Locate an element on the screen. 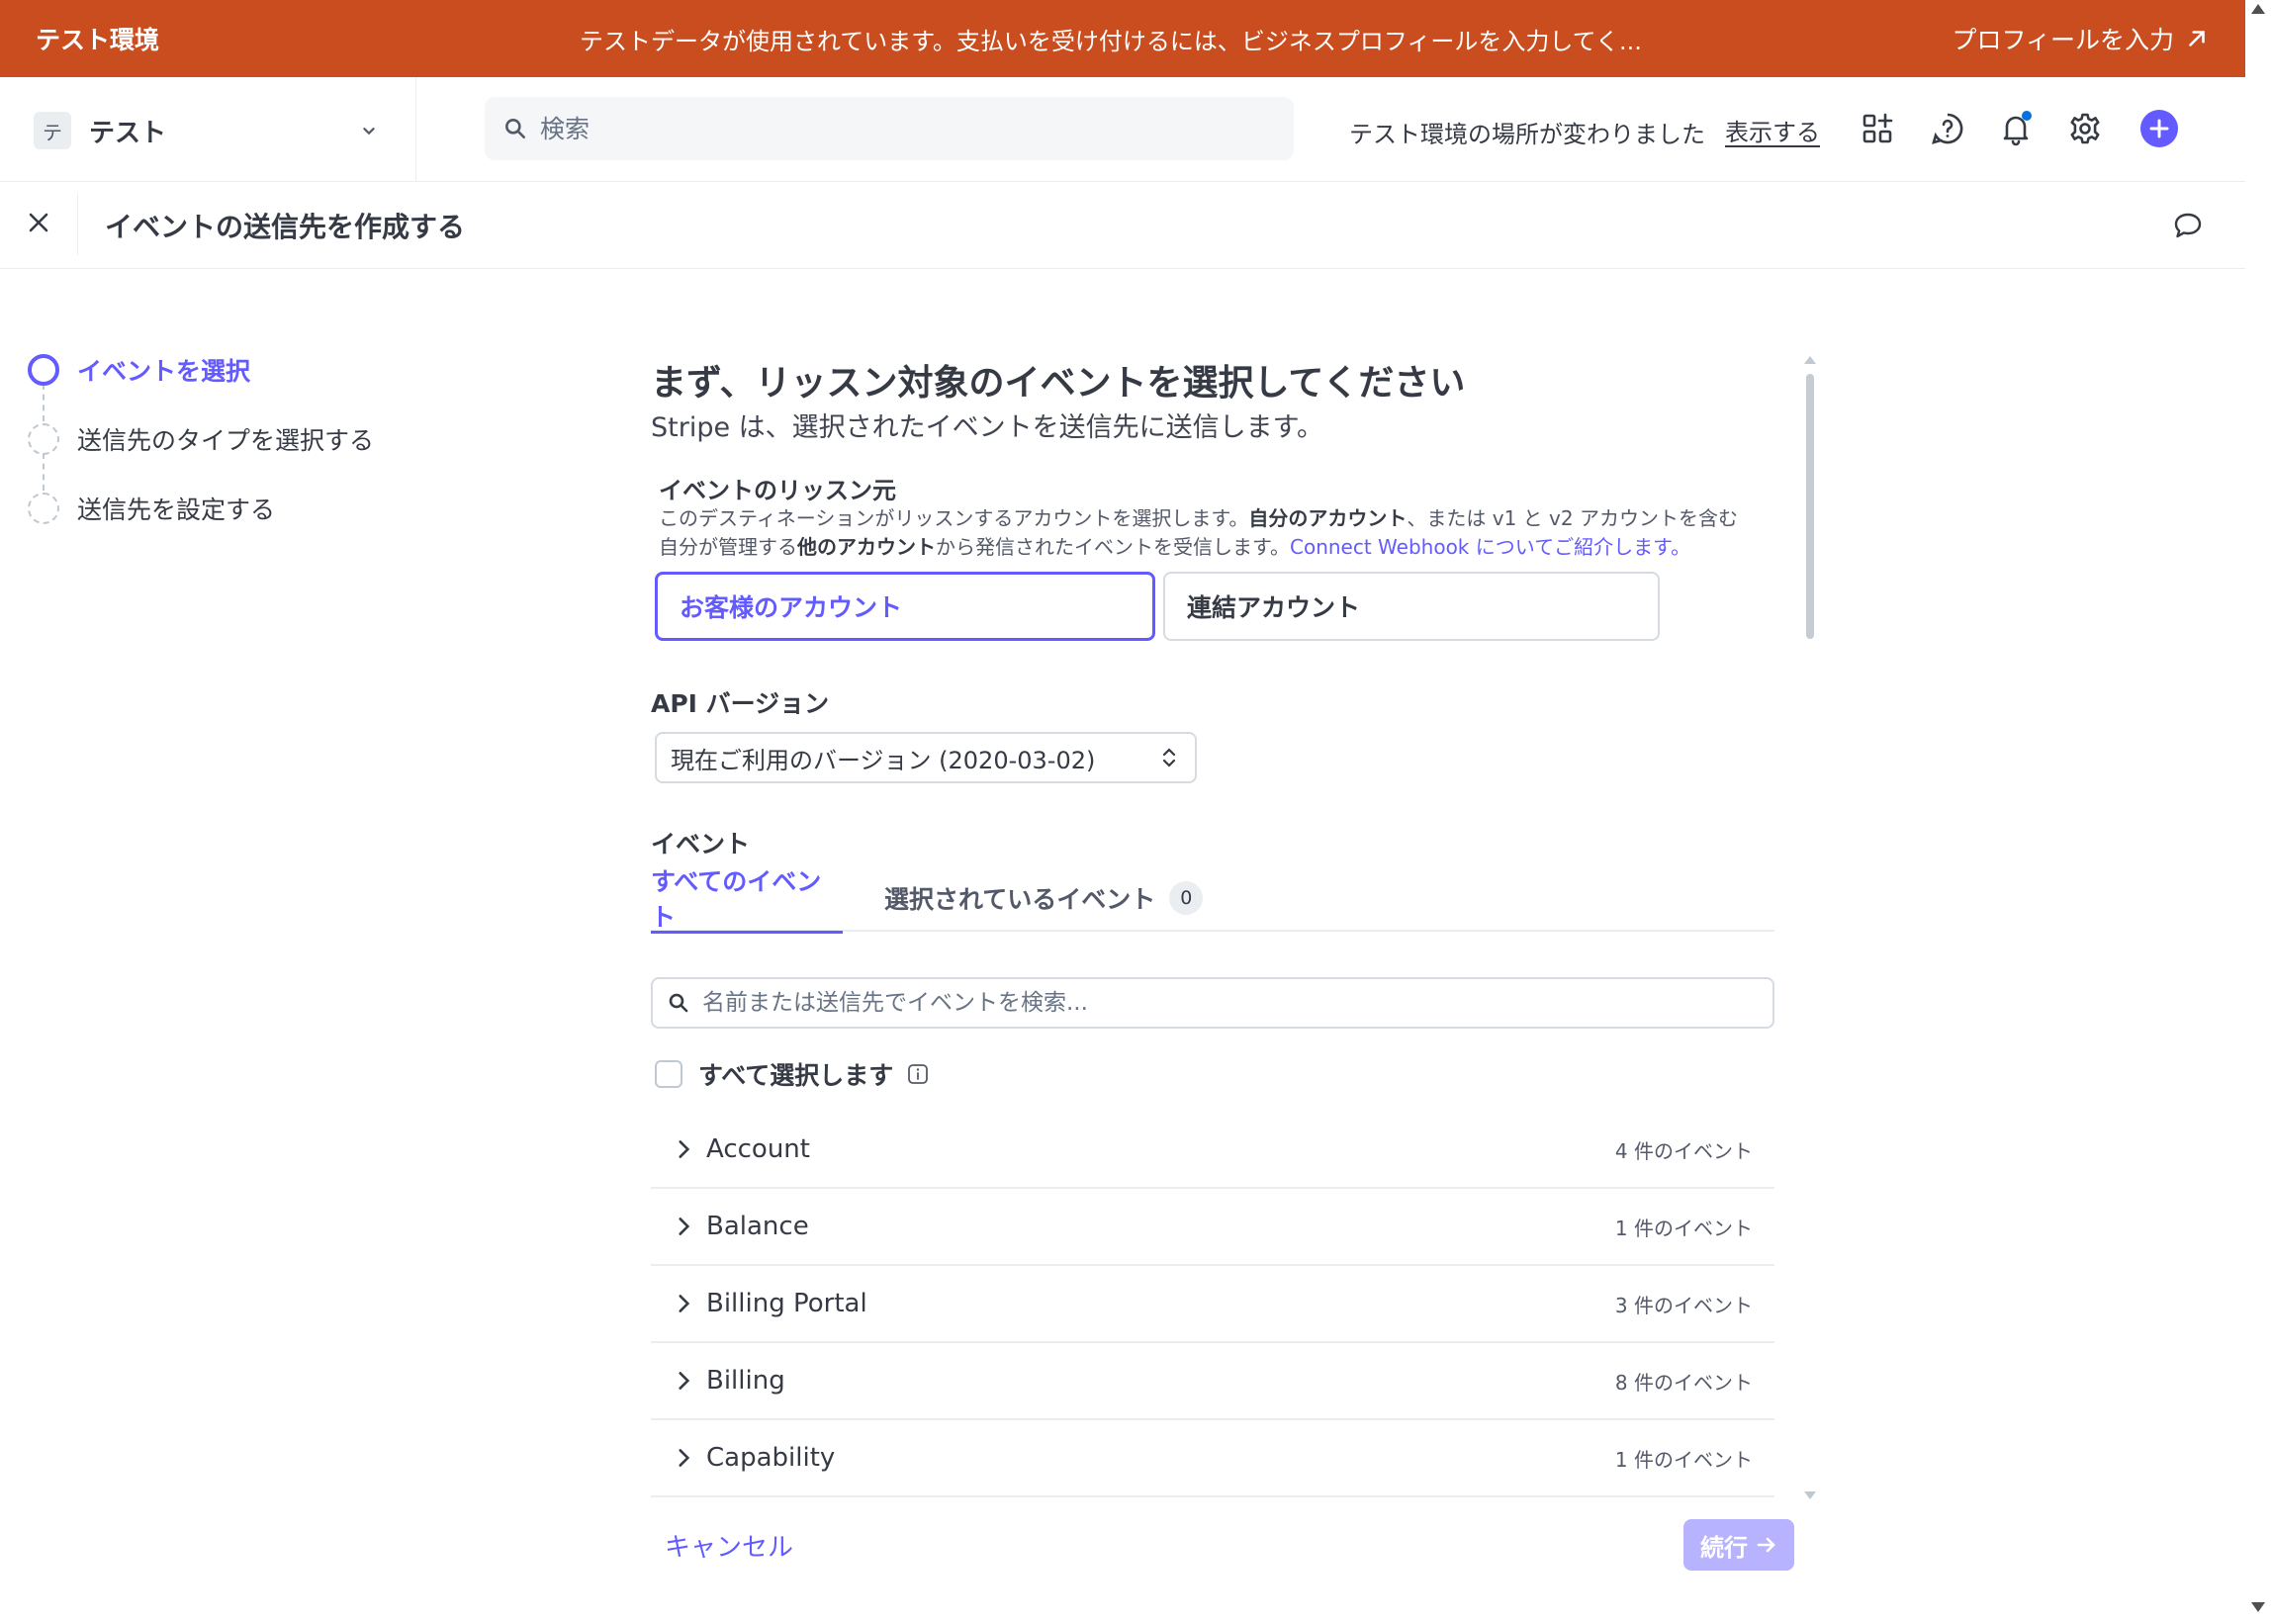 The width and height of the screenshot is (2271, 1624). step-indicator-active is located at coordinates (43, 370).